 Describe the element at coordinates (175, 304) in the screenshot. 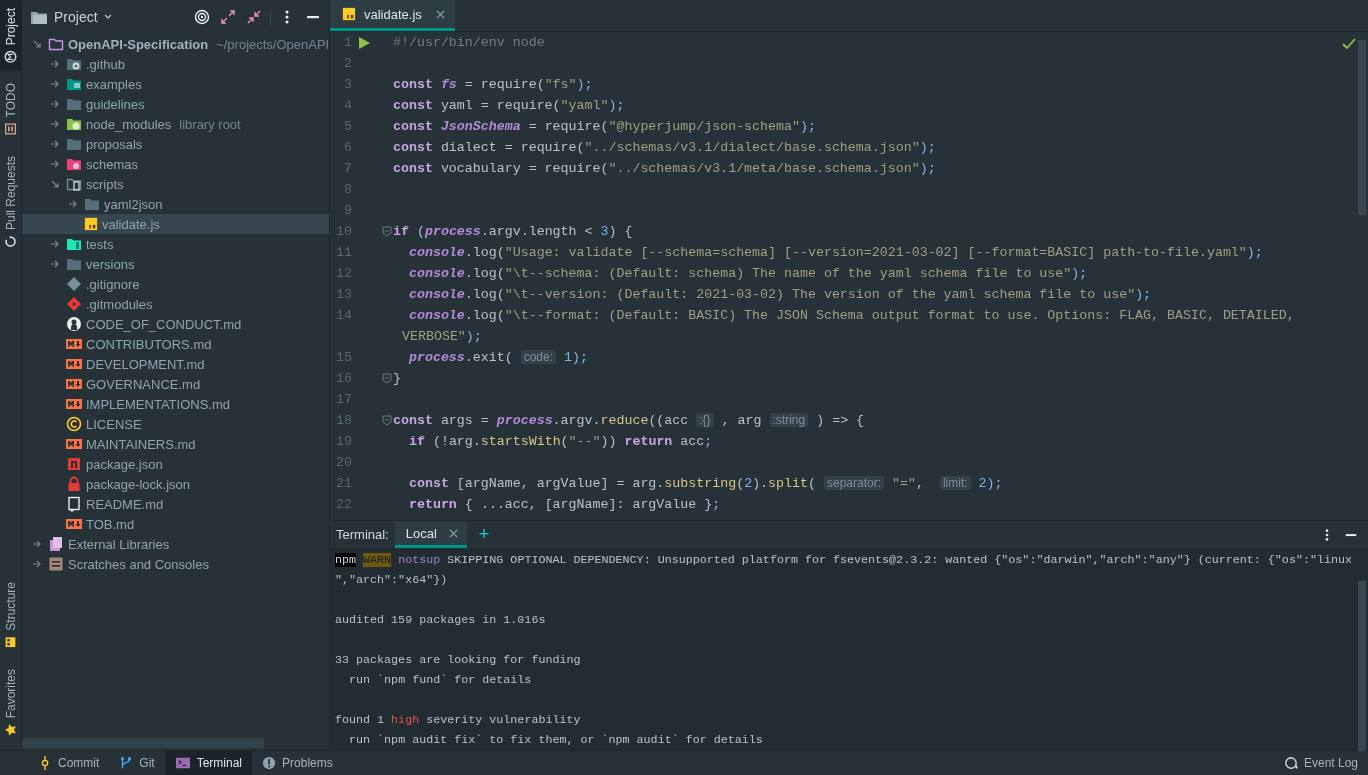

I see `tree-item: .gitmodules` at that location.